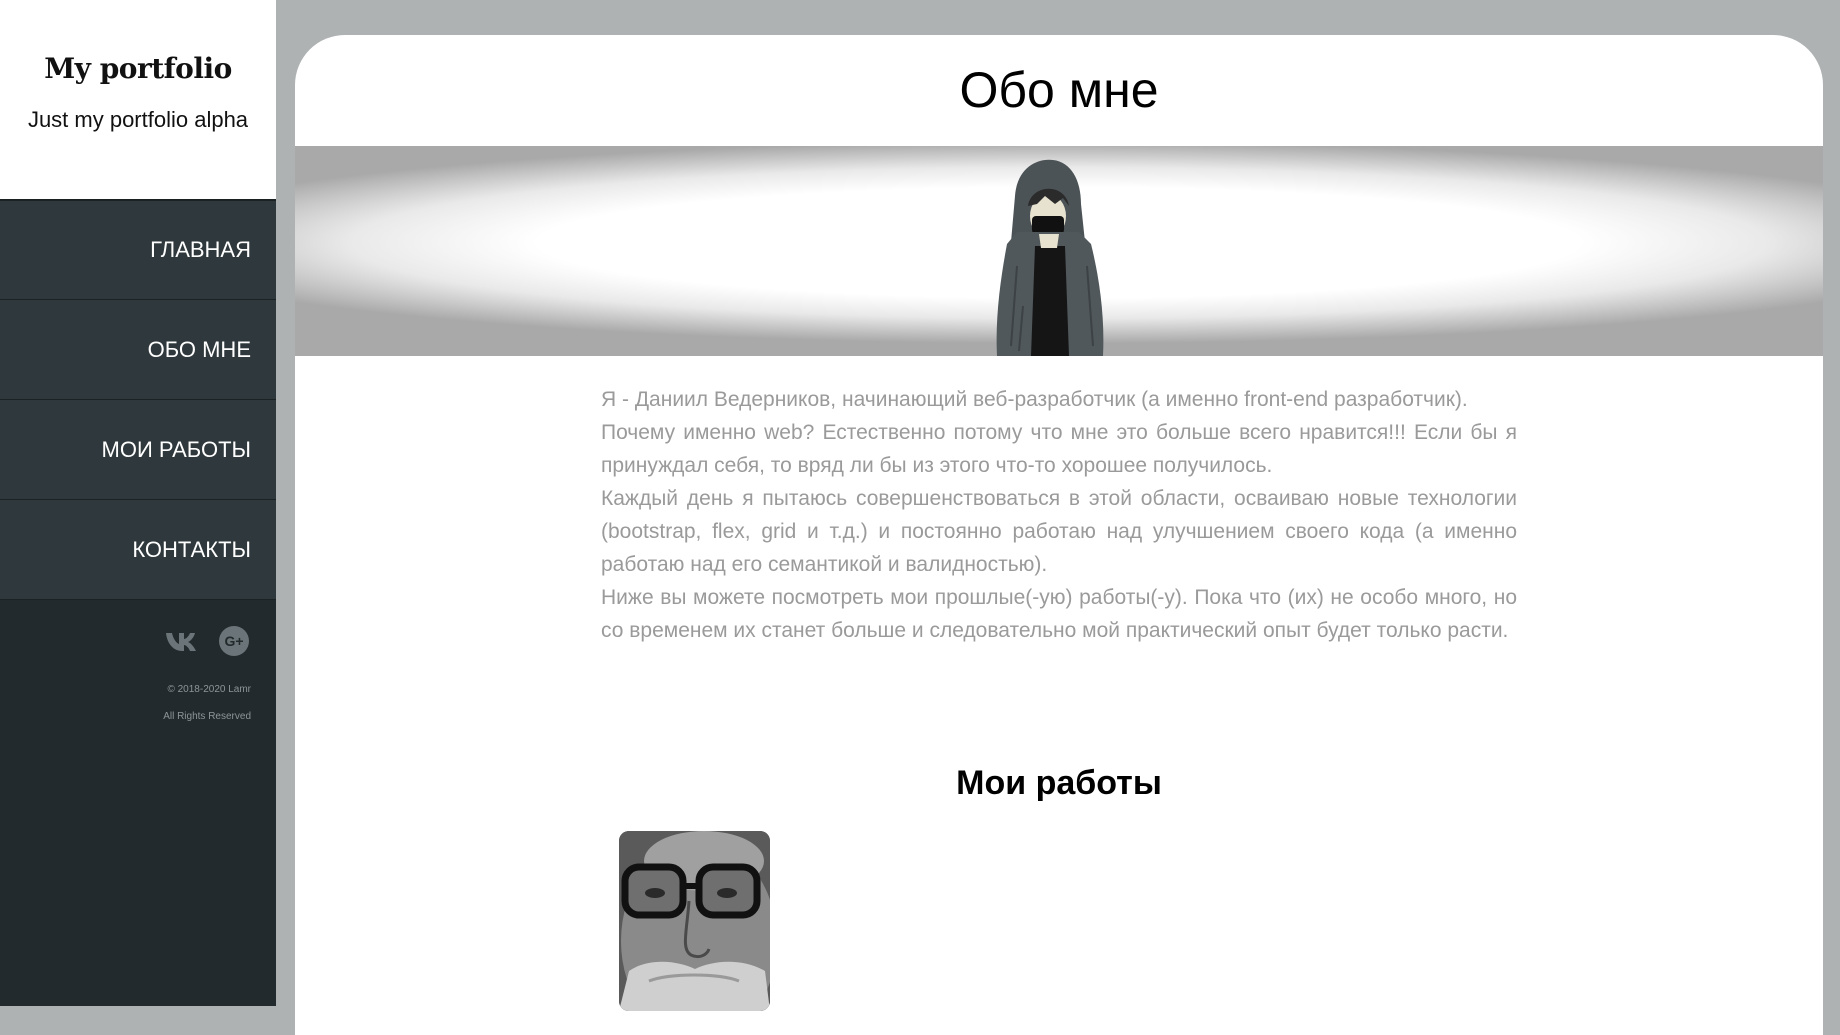 The image size is (1840, 1035). I want to click on main-nav: ГЛАВНАЯ ОБО МНЕ МОИ РАБОТЫ КОНТАКТЫ, so click(138, 400).